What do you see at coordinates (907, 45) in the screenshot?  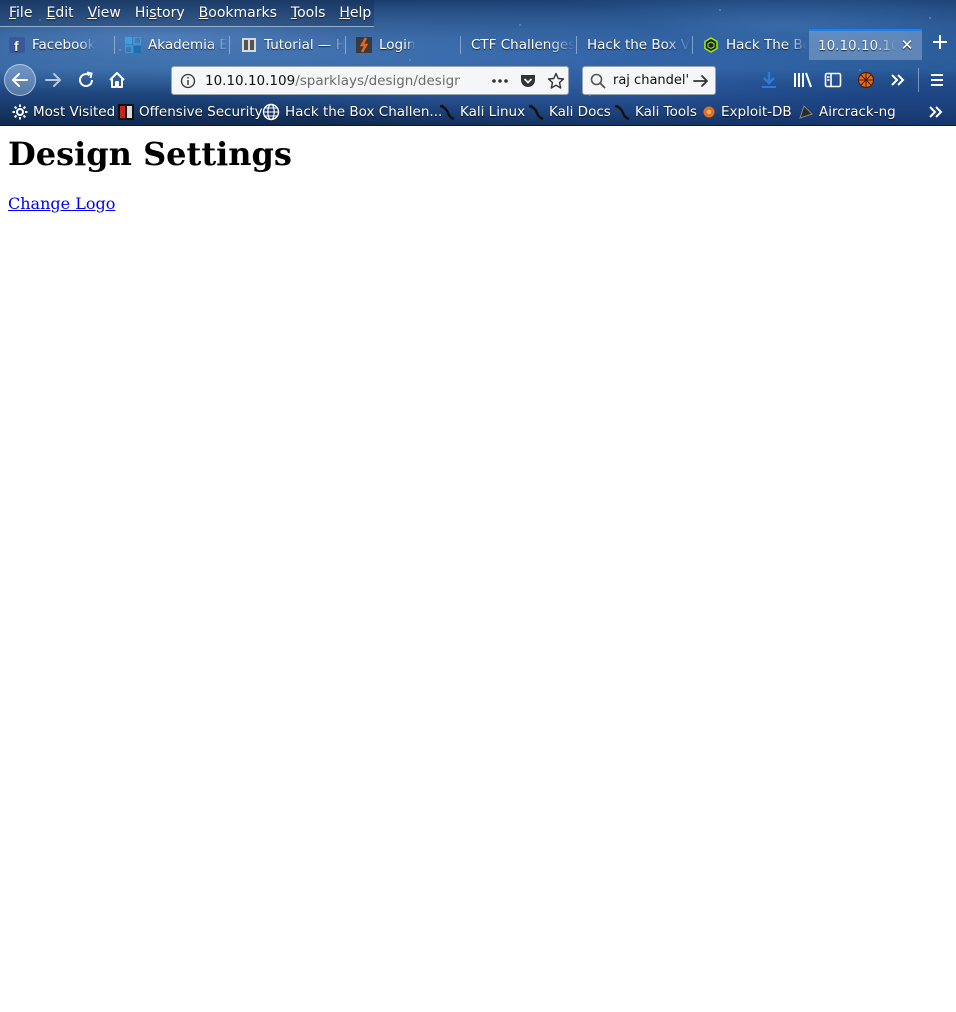 I see `close-tab-icon: ✕` at bounding box center [907, 45].